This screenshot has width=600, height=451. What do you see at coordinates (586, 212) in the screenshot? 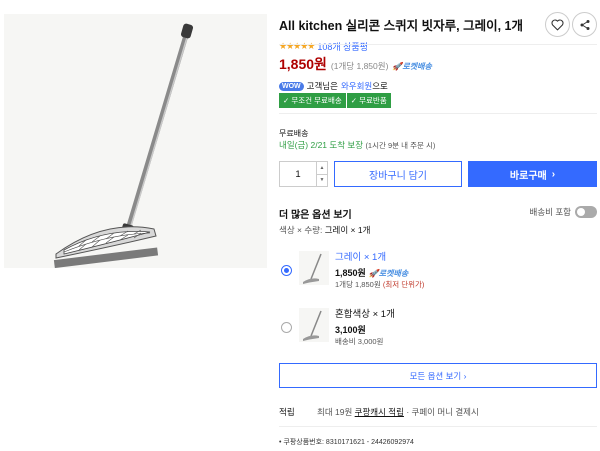
I see `toggle-switch` at bounding box center [586, 212].